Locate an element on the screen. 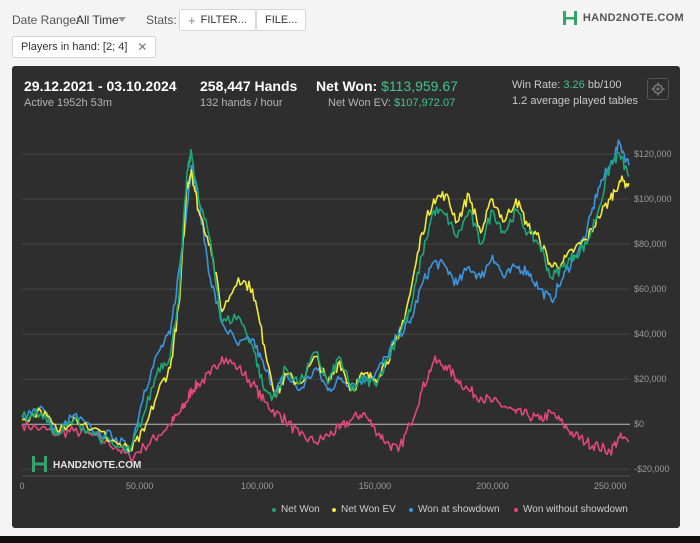 The height and width of the screenshot is (543, 700). x-axis: 0 50,000 100,000 150,000 200,000 250,000 is located at coordinates (322, 486).